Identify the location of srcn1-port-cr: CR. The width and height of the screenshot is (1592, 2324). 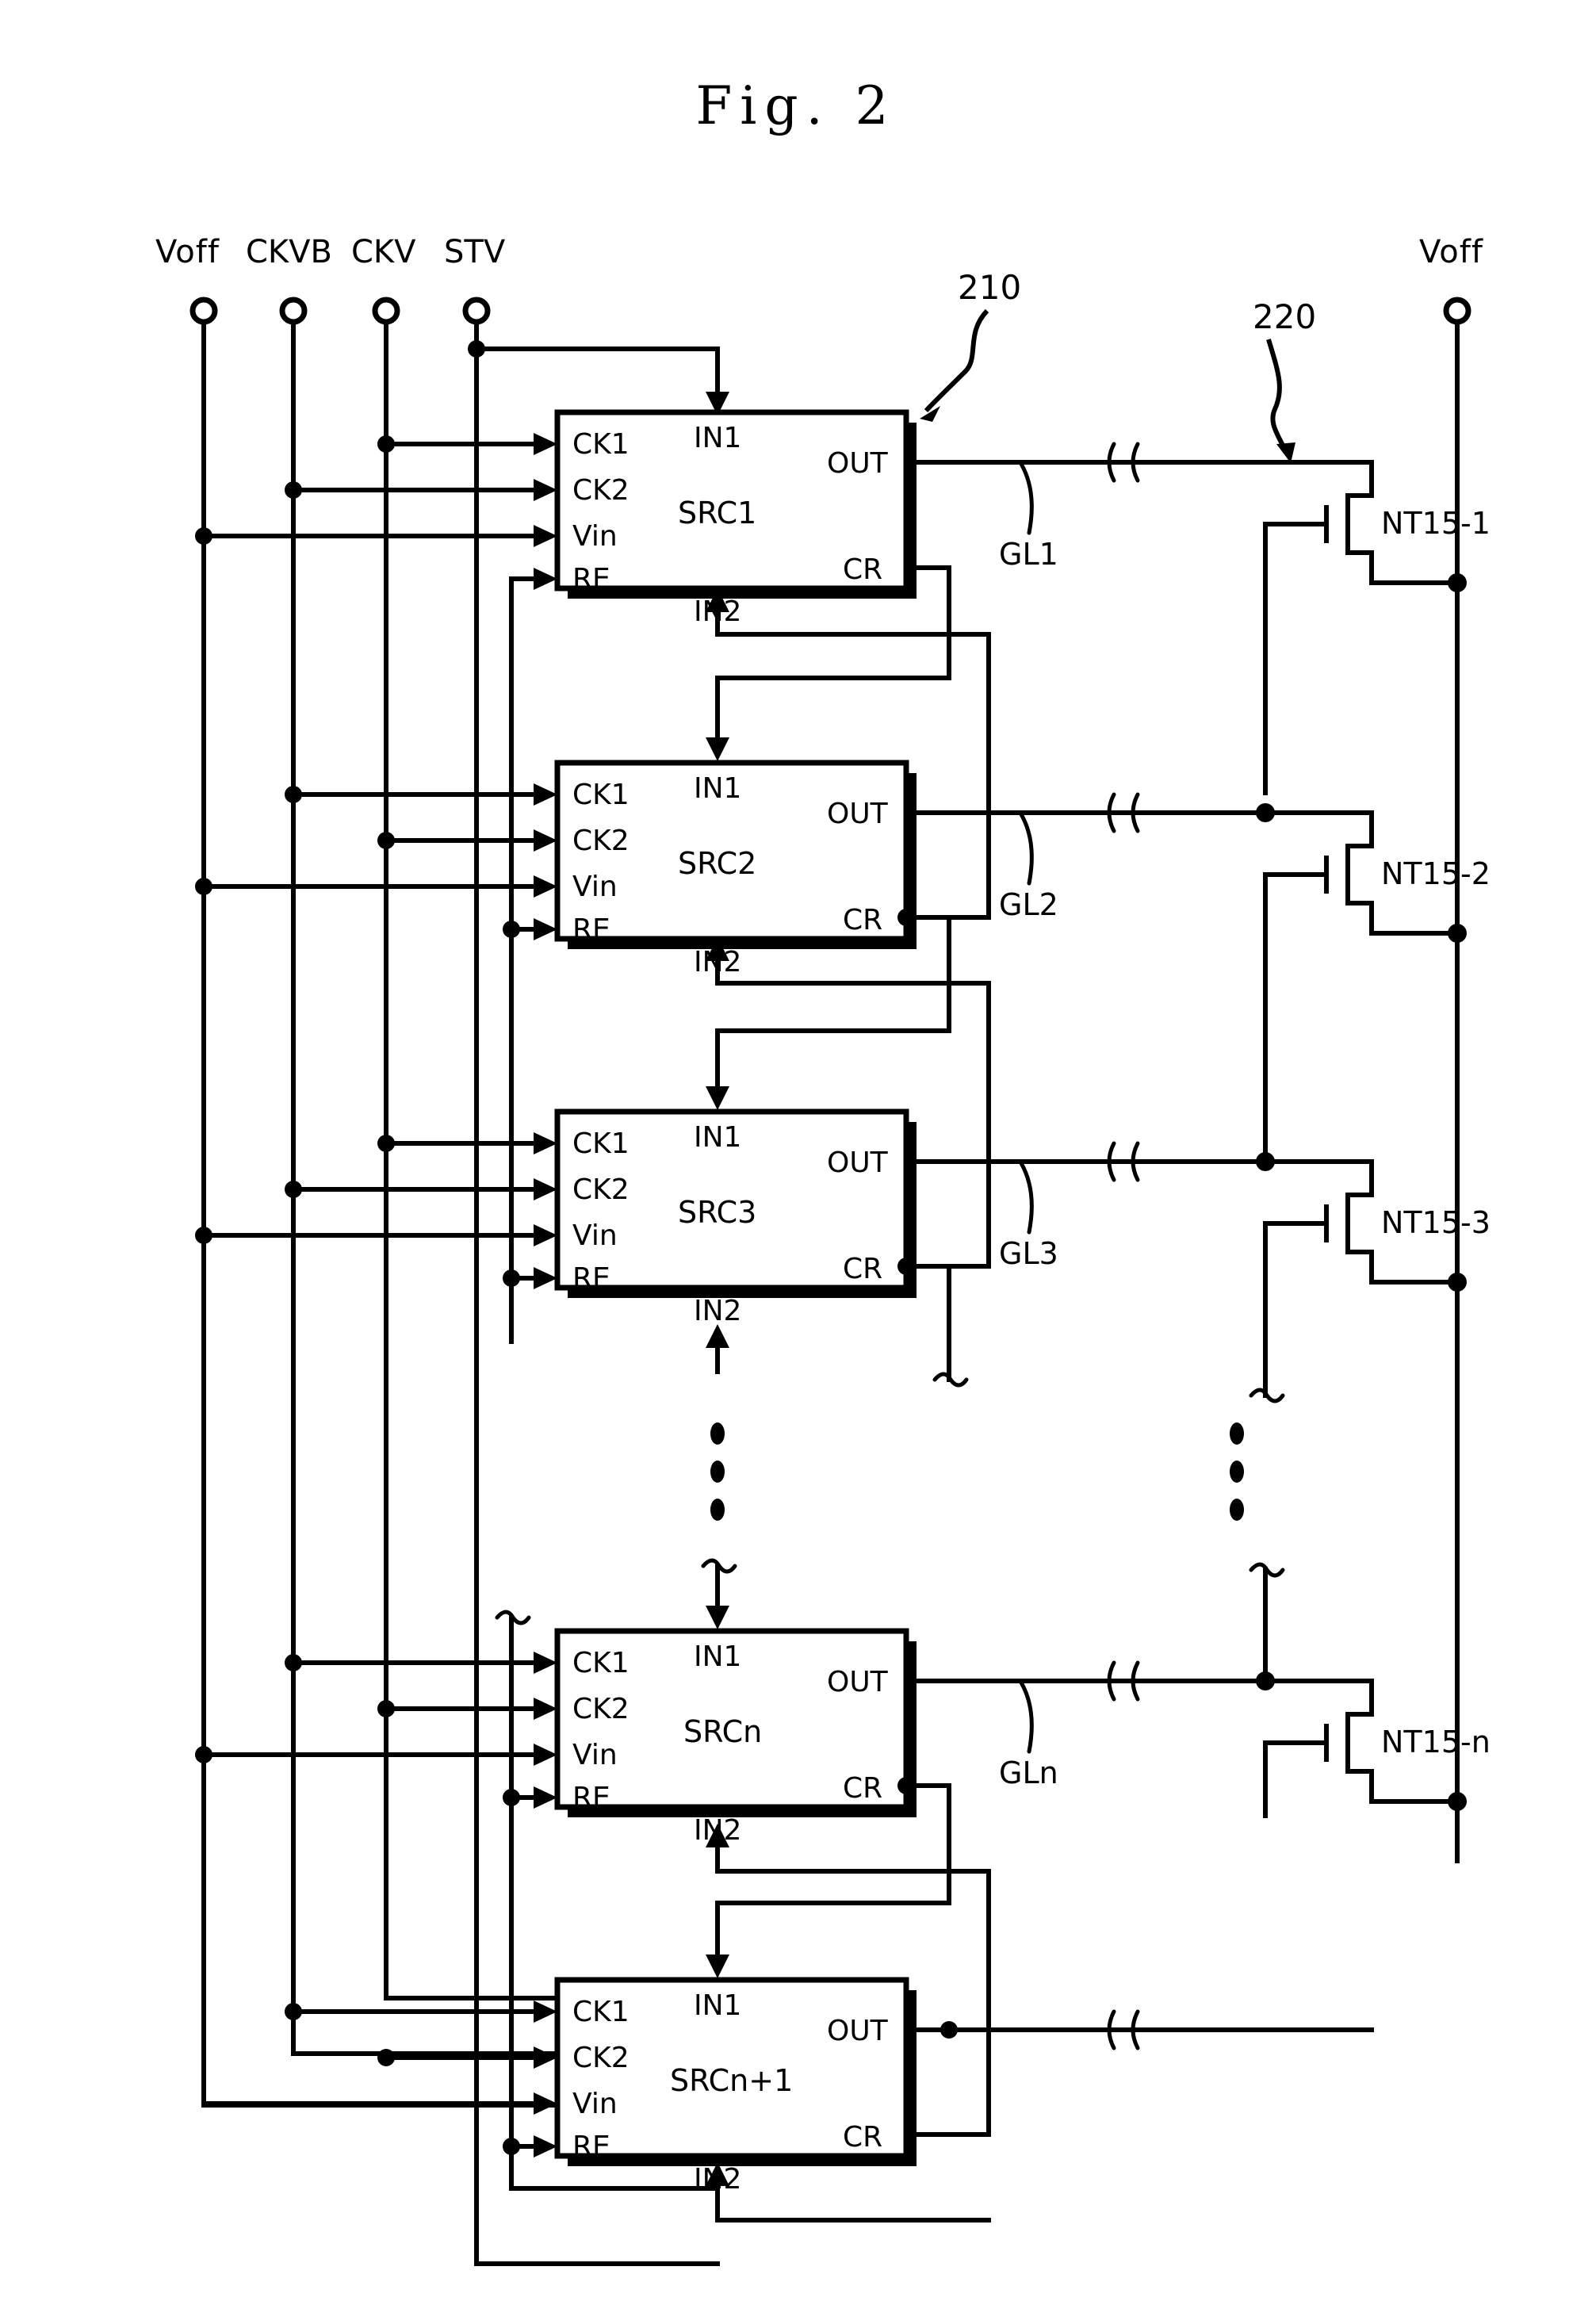
(862, 2137).